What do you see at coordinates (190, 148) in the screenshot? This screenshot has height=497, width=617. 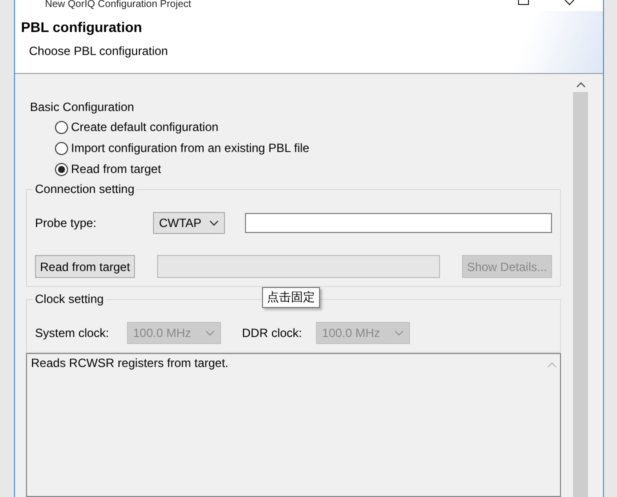 I see `radio-label: Import configuration from an existing PBL file` at bounding box center [190, 148].